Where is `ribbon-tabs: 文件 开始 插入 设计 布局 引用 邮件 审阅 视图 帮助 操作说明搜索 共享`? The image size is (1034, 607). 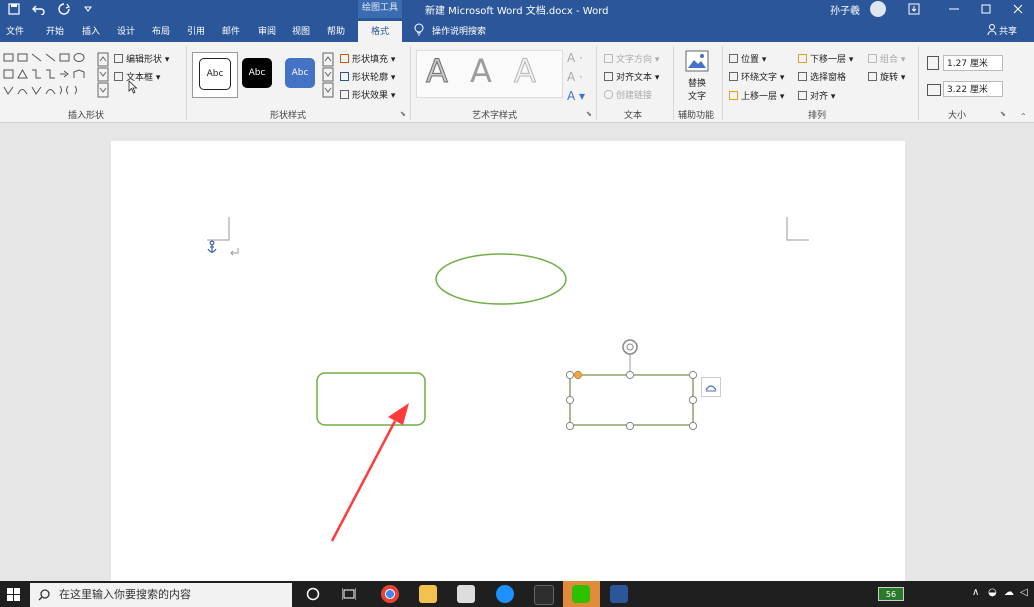 ribbon-tabs: 文件 开始 插入 设计 布局 引用 邮件 审阅 视图 帮助 操作说明搜索 共享 is located at coordinates (517, 30).